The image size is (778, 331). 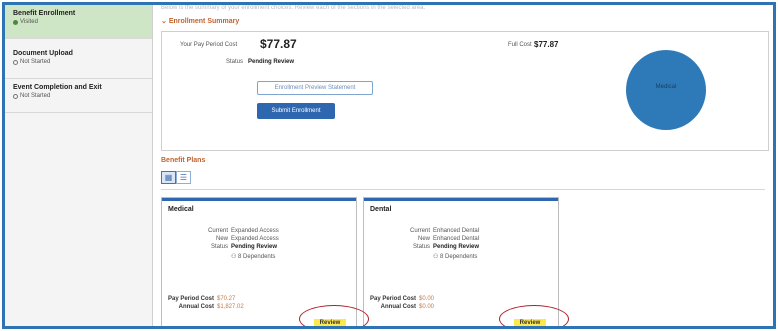 I want to click on list-icon: ☰, so click(x=183, y=177).